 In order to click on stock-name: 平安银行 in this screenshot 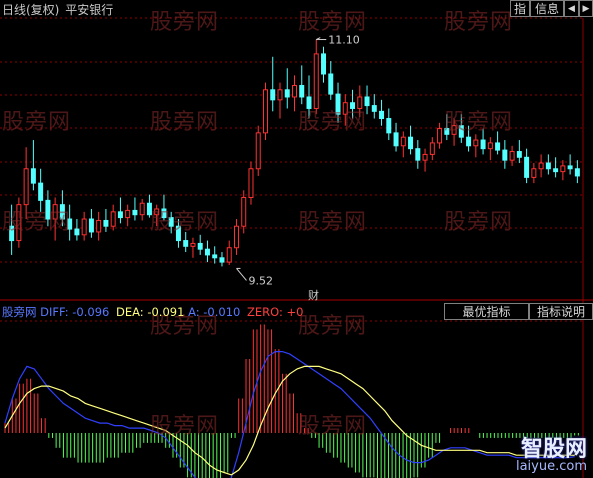, I will do `click(89, 10)`.